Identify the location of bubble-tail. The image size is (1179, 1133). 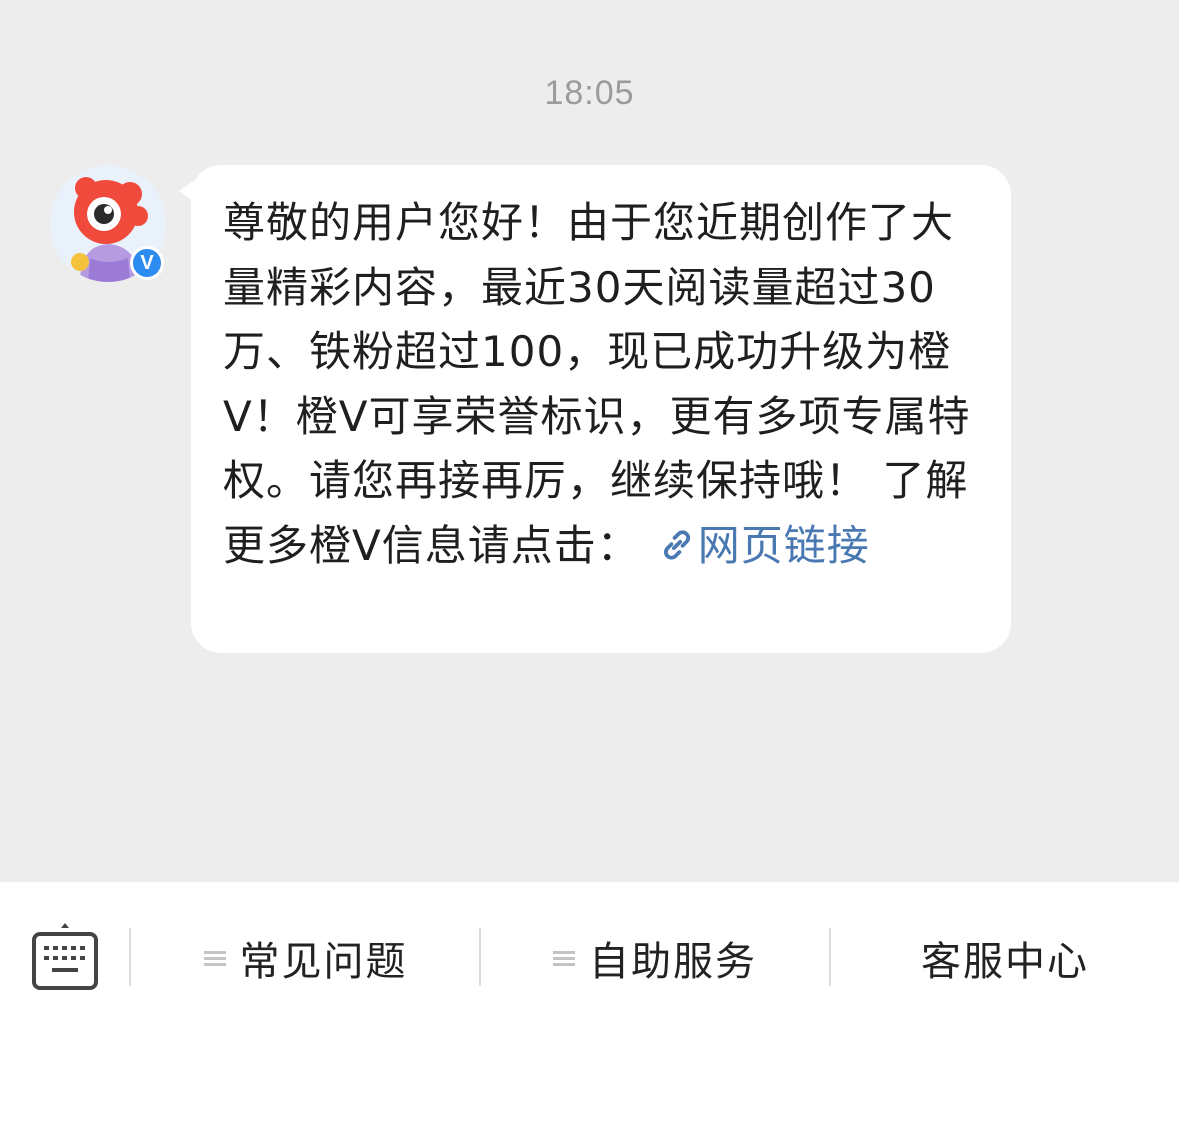
(186, 191).